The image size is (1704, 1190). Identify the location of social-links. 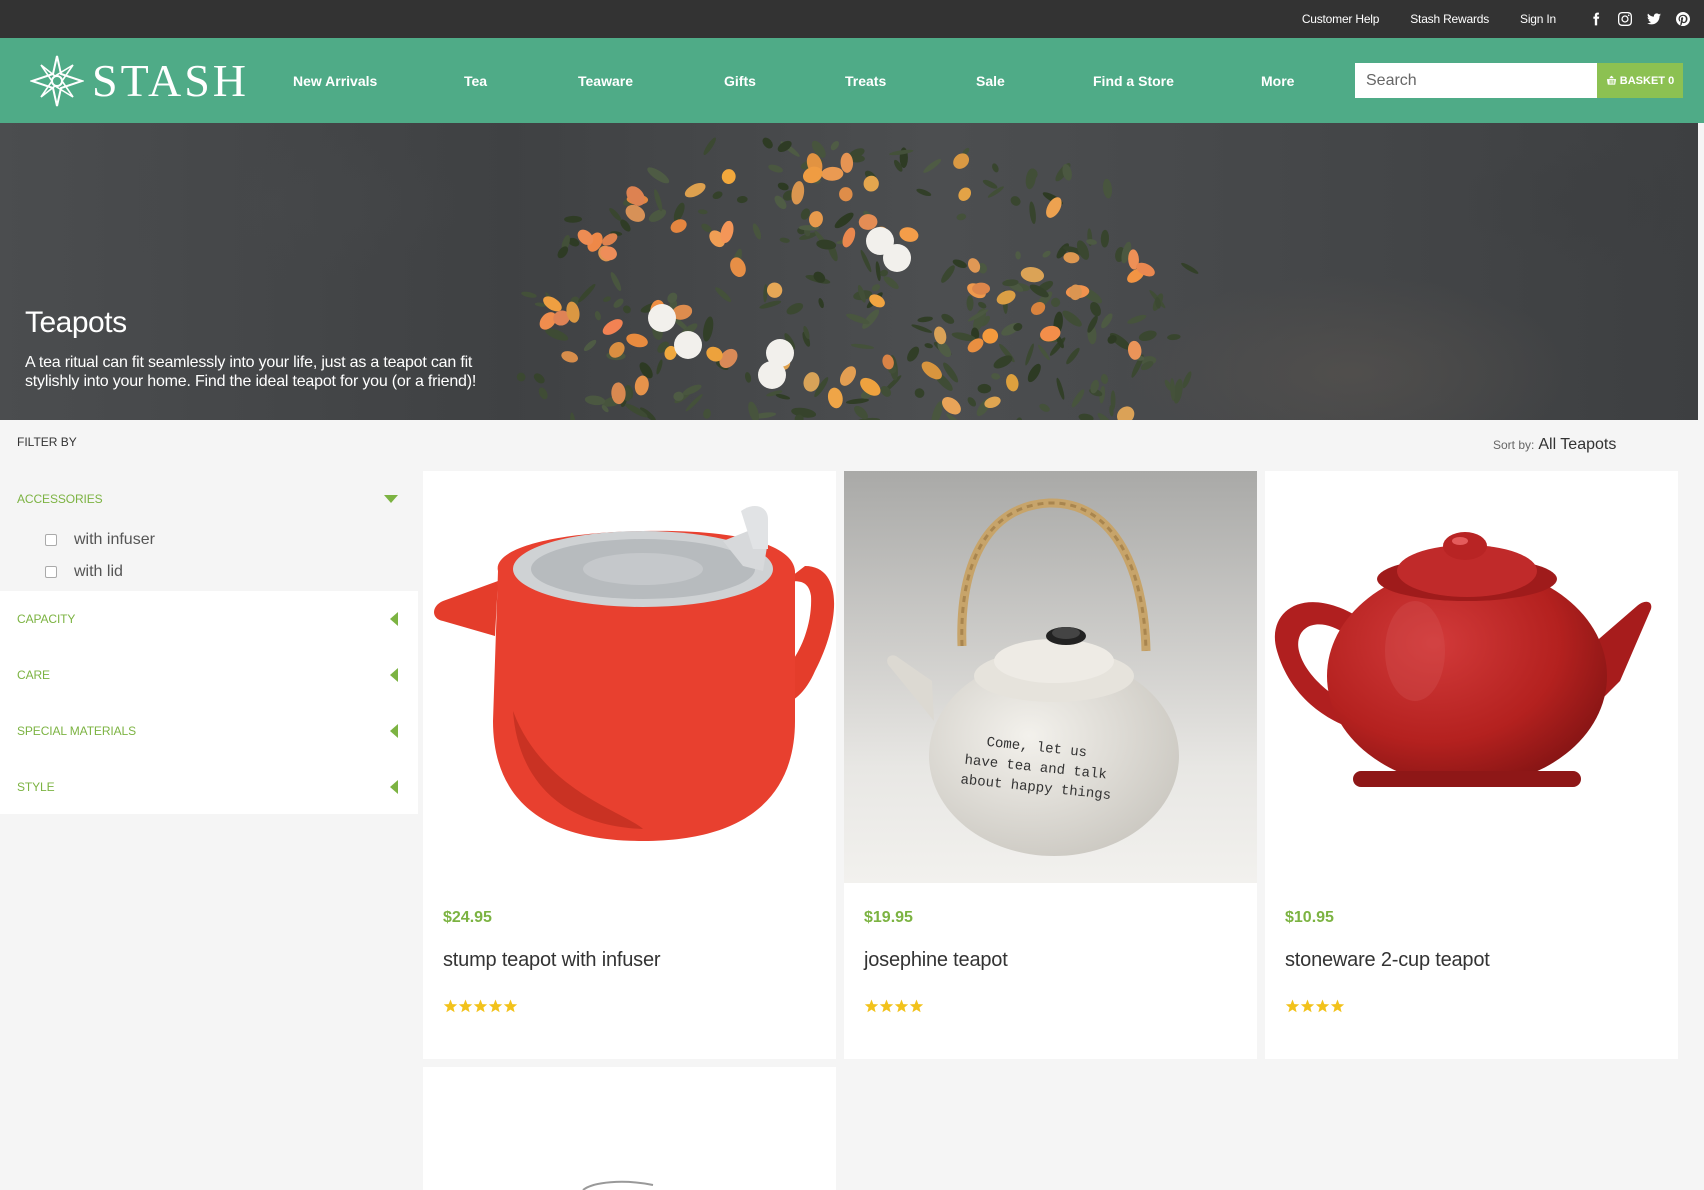
(1632, 19).